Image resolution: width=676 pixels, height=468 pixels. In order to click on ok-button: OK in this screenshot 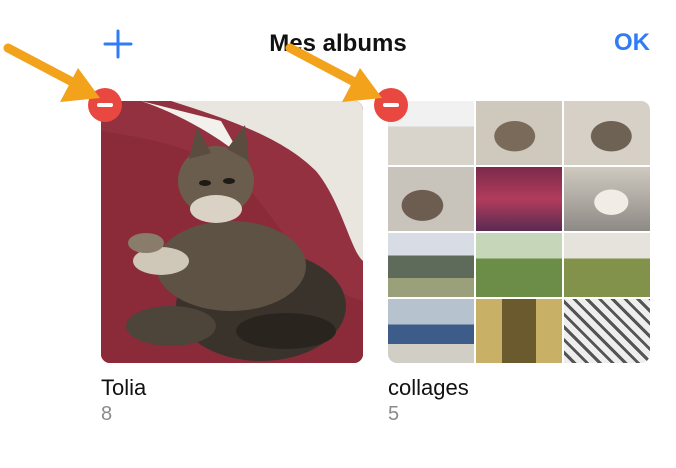, I will do `click(632, 43)`.